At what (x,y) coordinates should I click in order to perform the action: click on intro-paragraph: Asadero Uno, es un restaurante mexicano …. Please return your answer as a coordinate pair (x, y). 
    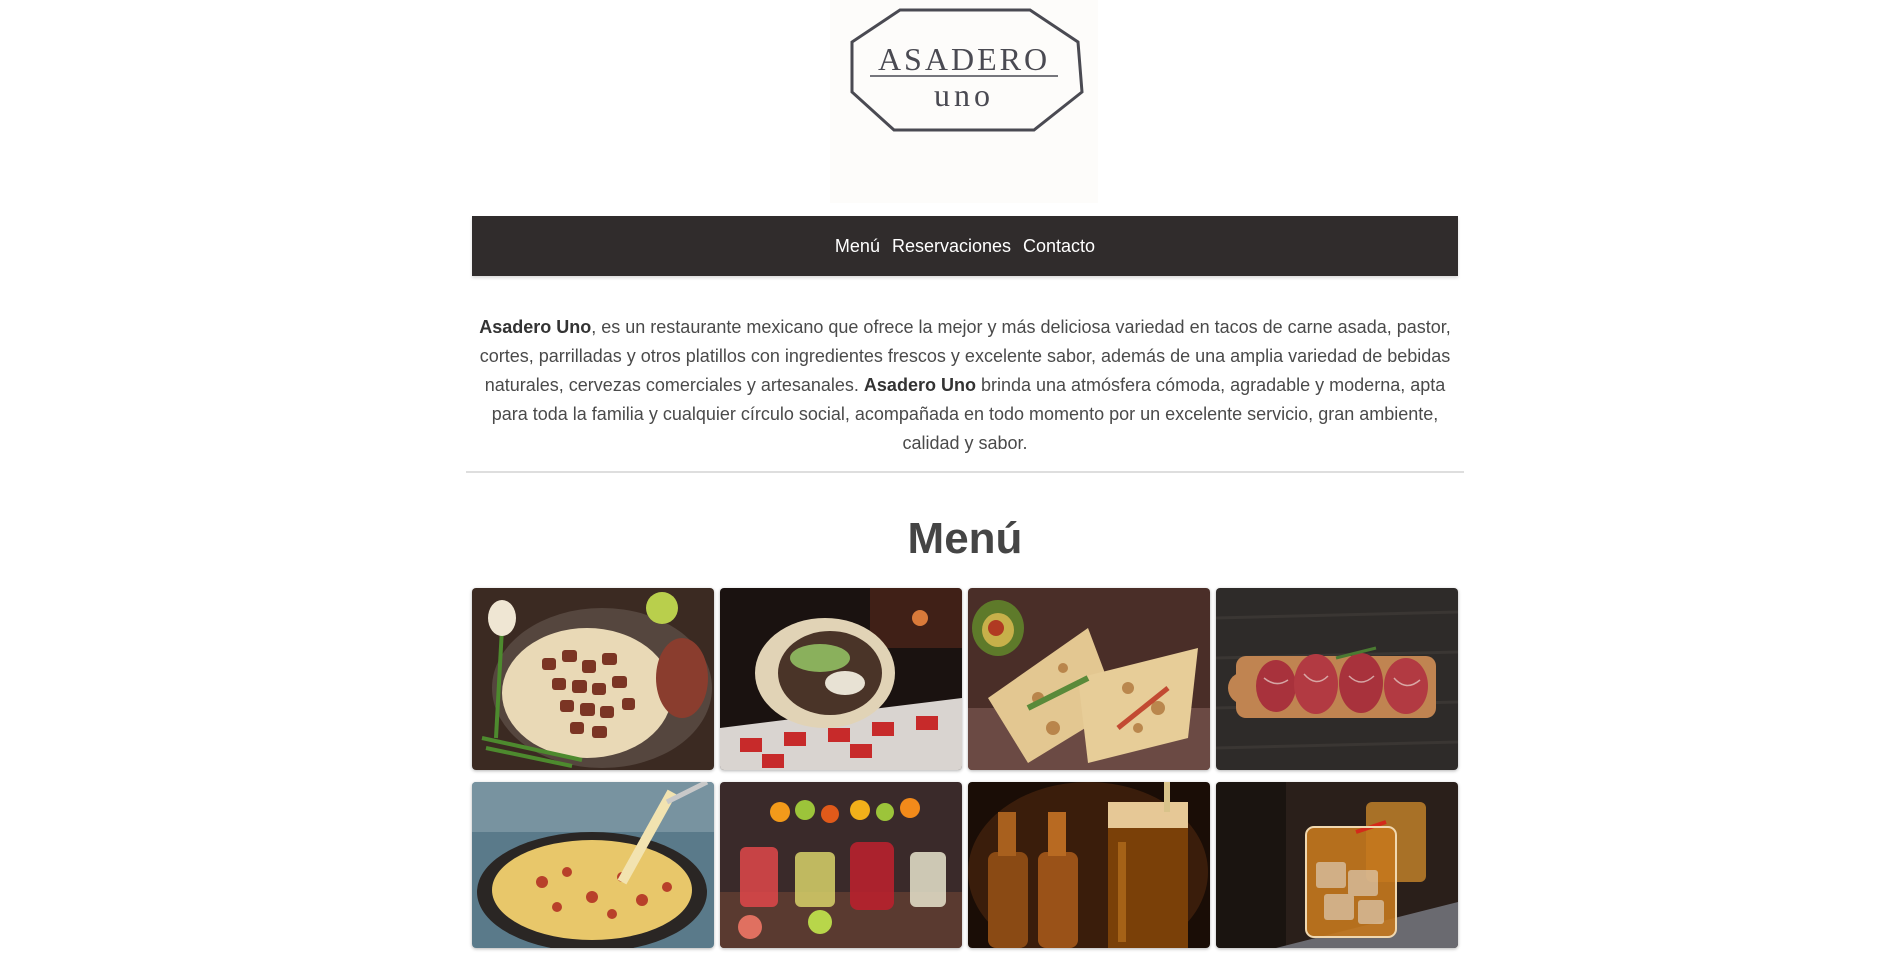
    Looking at the image, I should click on (965, 385).